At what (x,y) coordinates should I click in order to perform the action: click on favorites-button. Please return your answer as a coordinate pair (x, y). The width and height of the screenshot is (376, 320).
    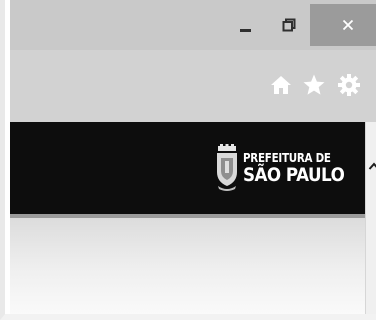
    Looking at the image, I should click on (314, 85).